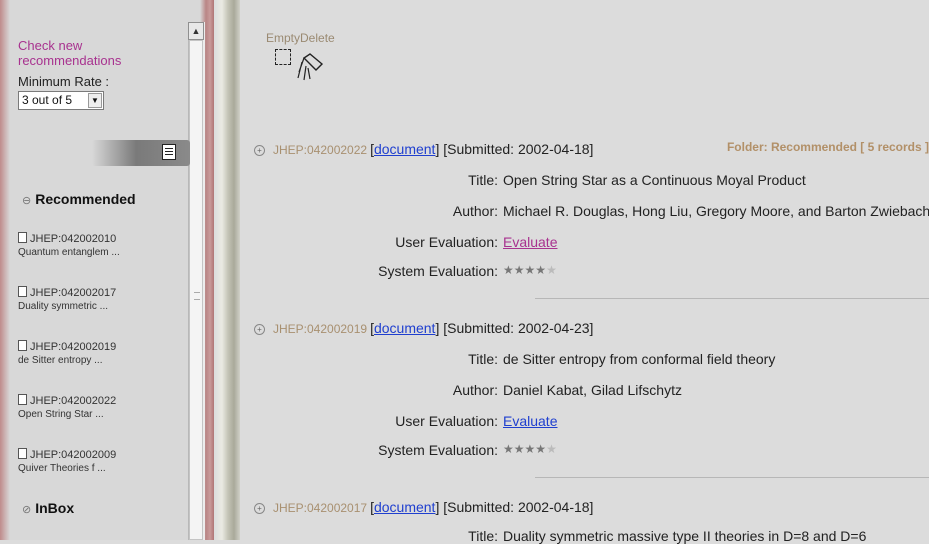 The image size is (929, 544). Describe the element at coordinates (283, 57) in the screenshot. I see `empty-icon` at that location.